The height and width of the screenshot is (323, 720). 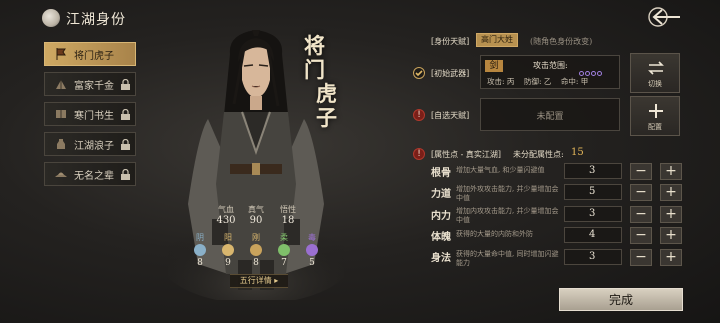 What do you see at coordinates (228, 237) in the screenshot?
I see `element-label-yang: 阳` at bounding box center [228, 237].